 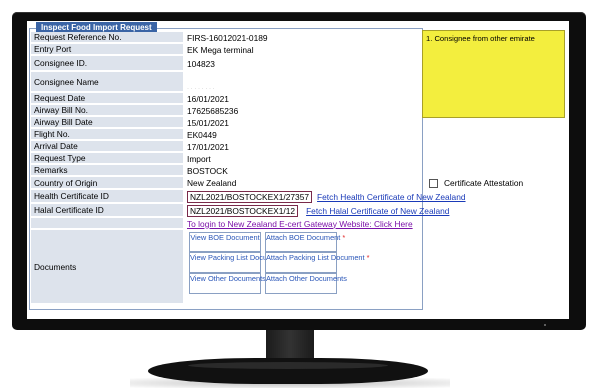 What do you see at coordinates (199, 158) in the screenshot?
I see `value-request-type: Import` at bounding box center [199, 158].